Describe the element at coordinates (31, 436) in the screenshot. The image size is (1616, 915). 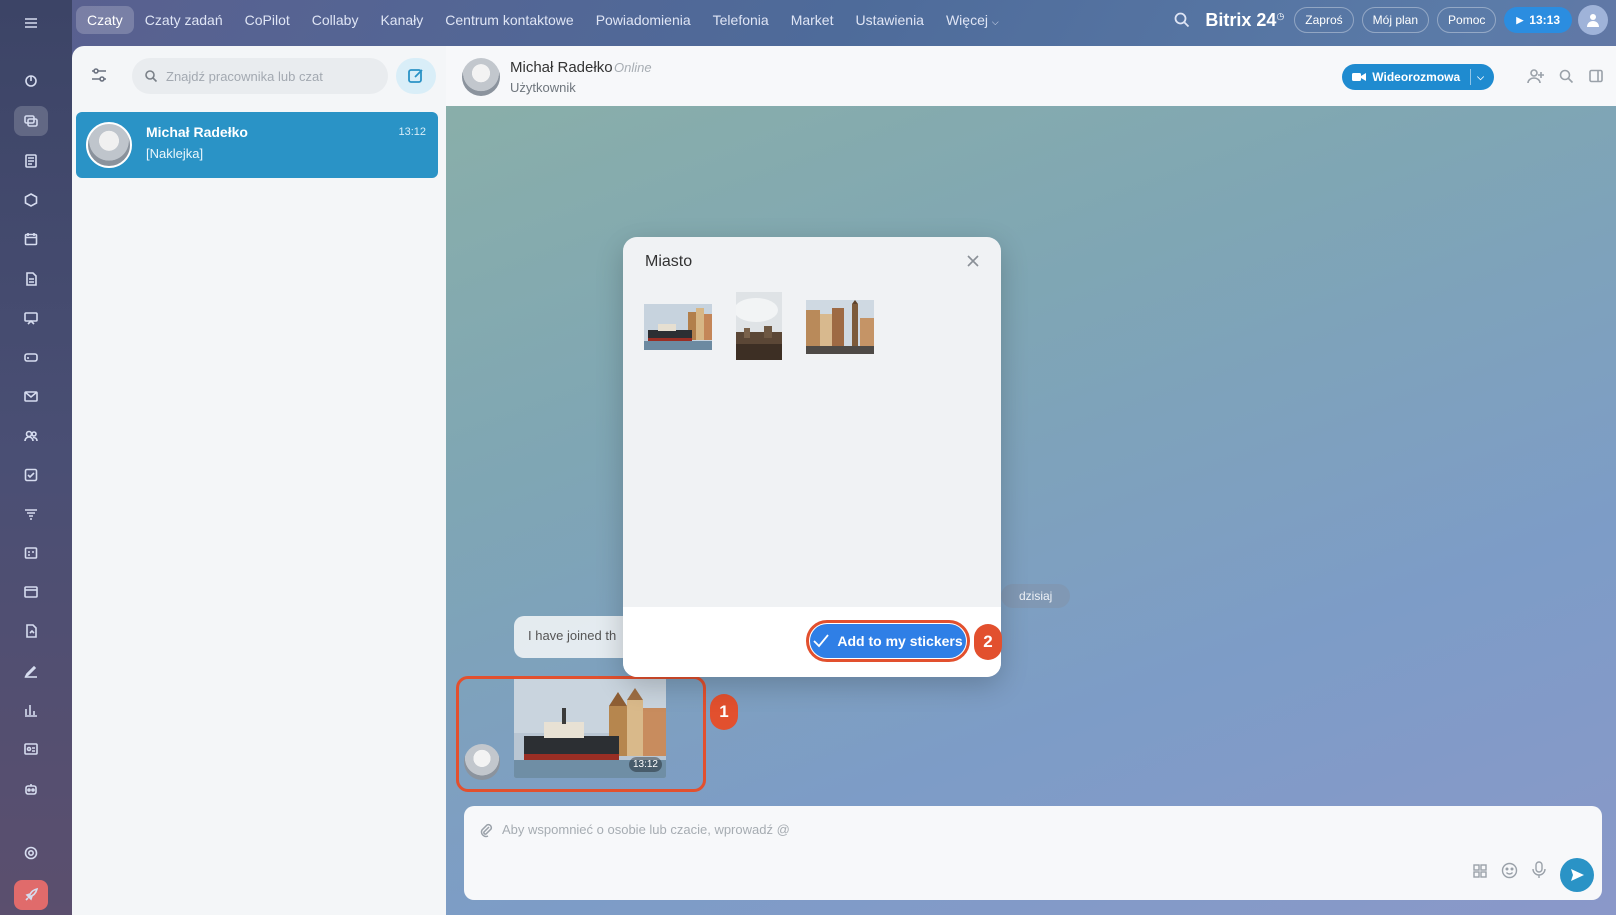
I see `groups-icon` at that location.